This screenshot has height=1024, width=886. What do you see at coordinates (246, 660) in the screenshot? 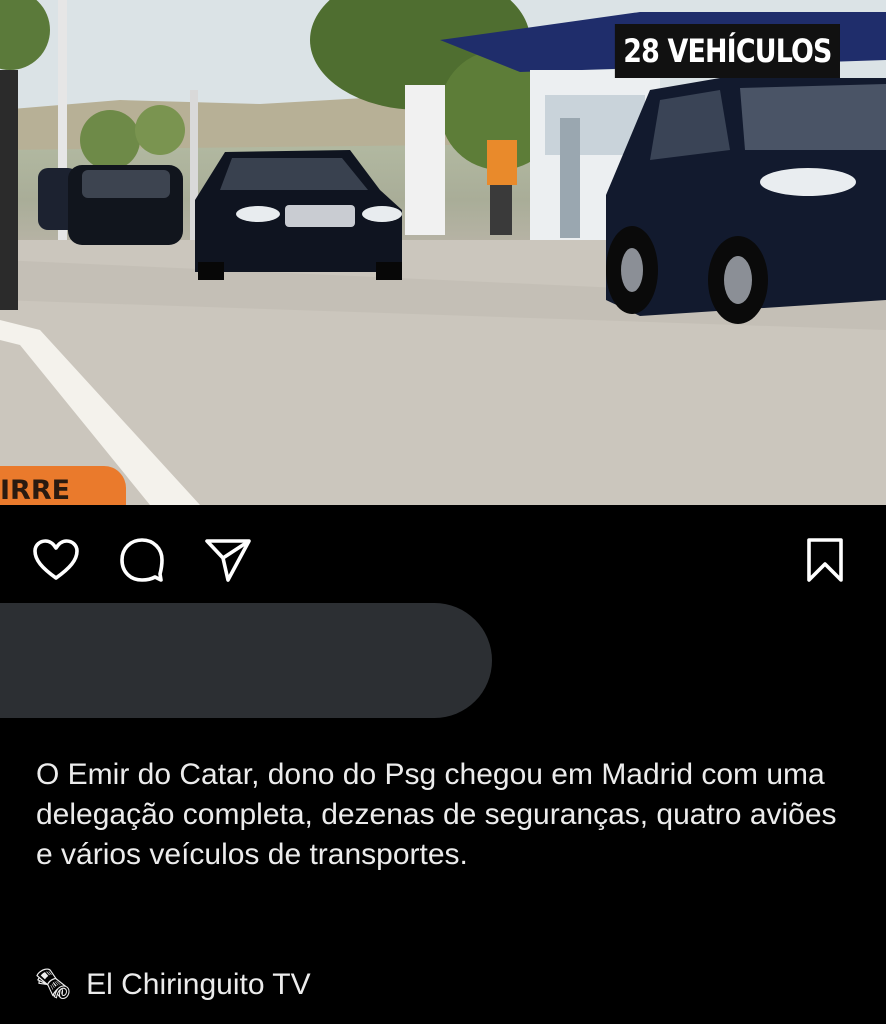
I see `redacted-username-bar` at bounding box center [246, 660].